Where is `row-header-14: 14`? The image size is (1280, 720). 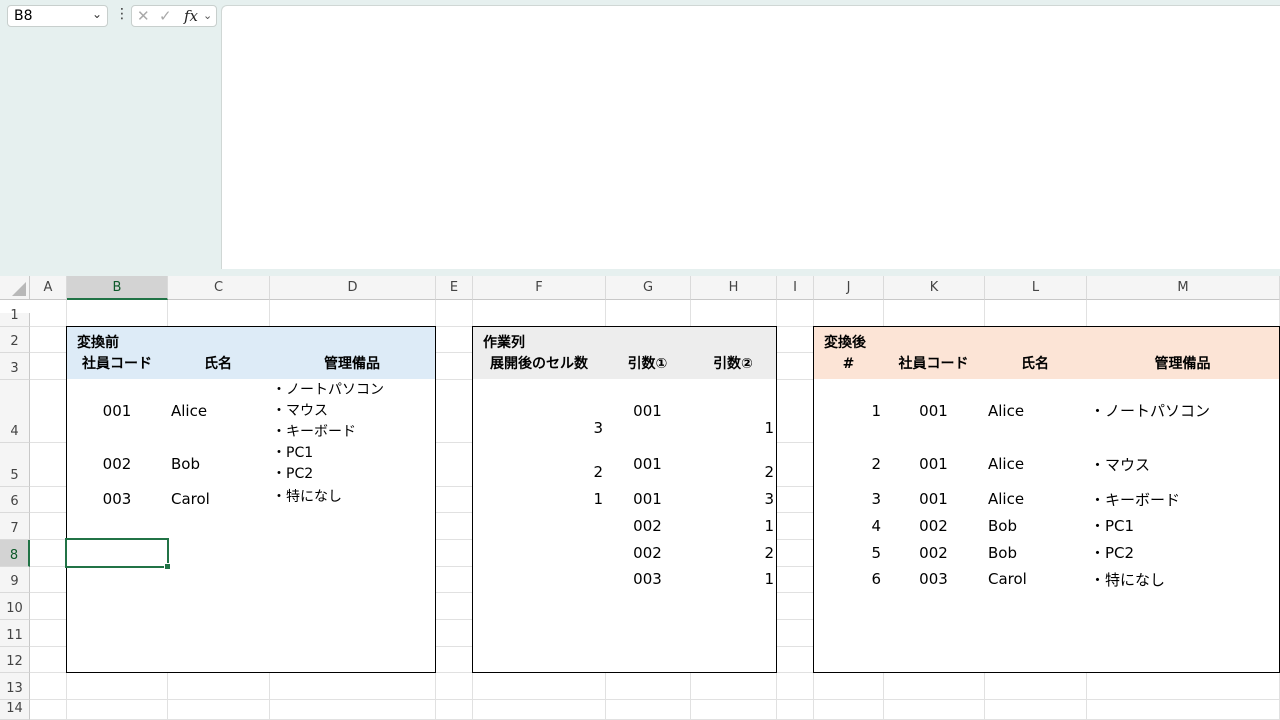
row-header-14: 14 is located at coordinates (15, 710).